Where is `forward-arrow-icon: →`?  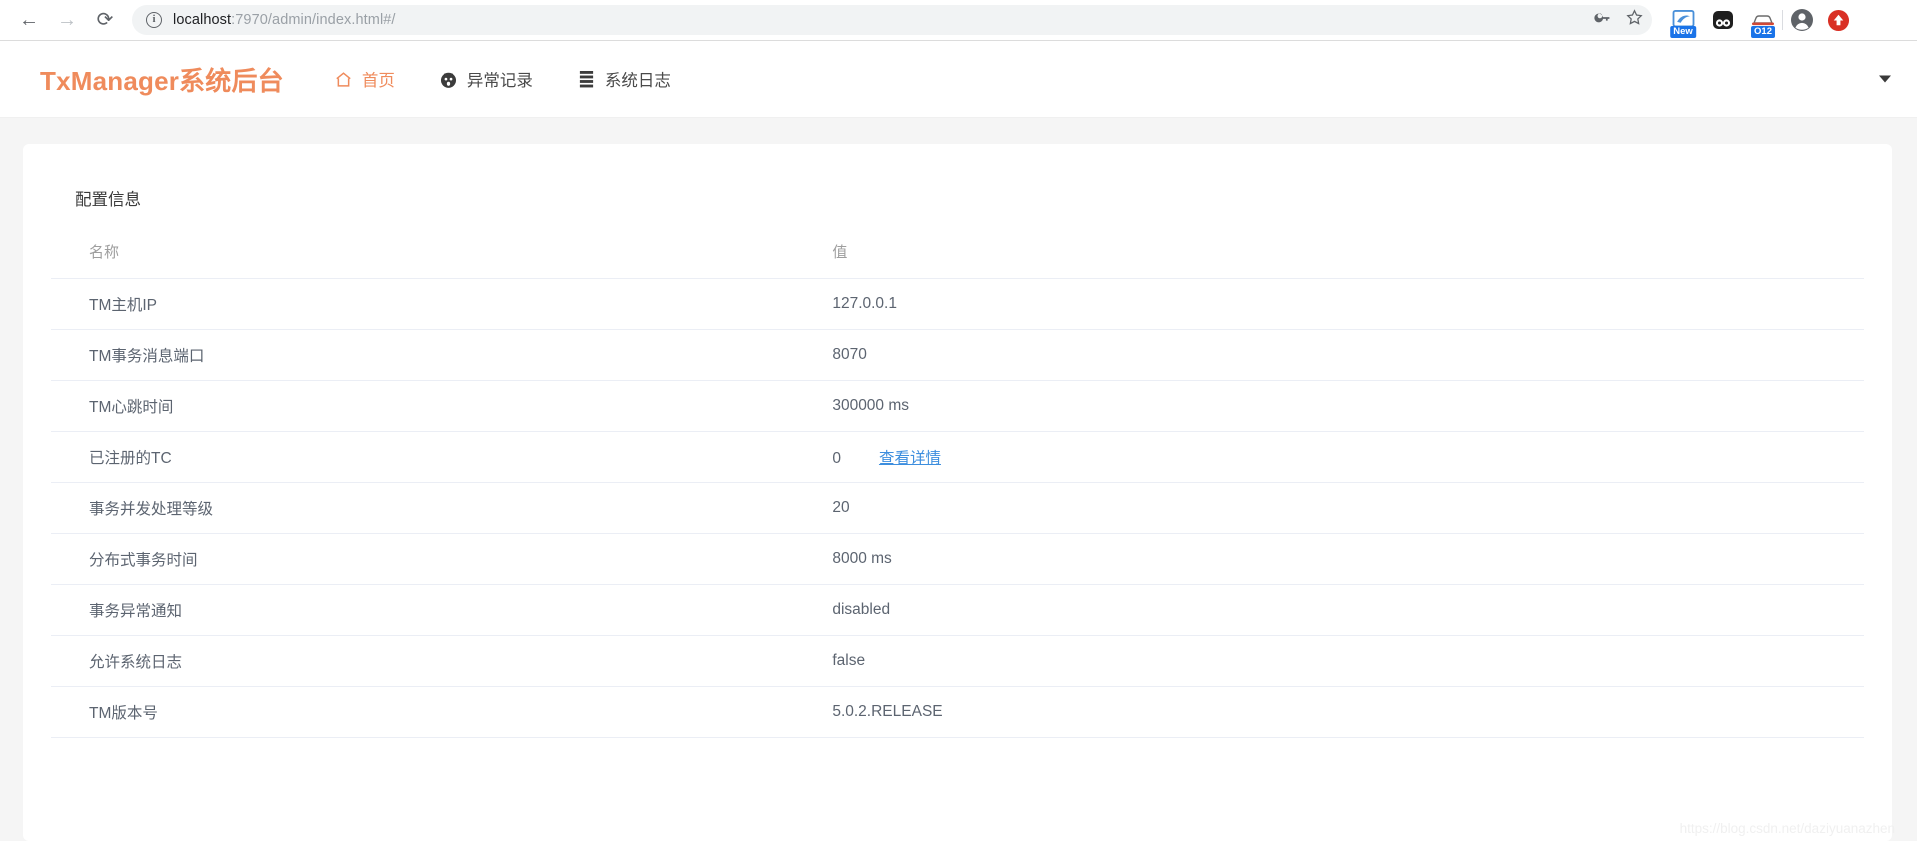
forward-arrow-icon: → is located at coordinates (67, 20).